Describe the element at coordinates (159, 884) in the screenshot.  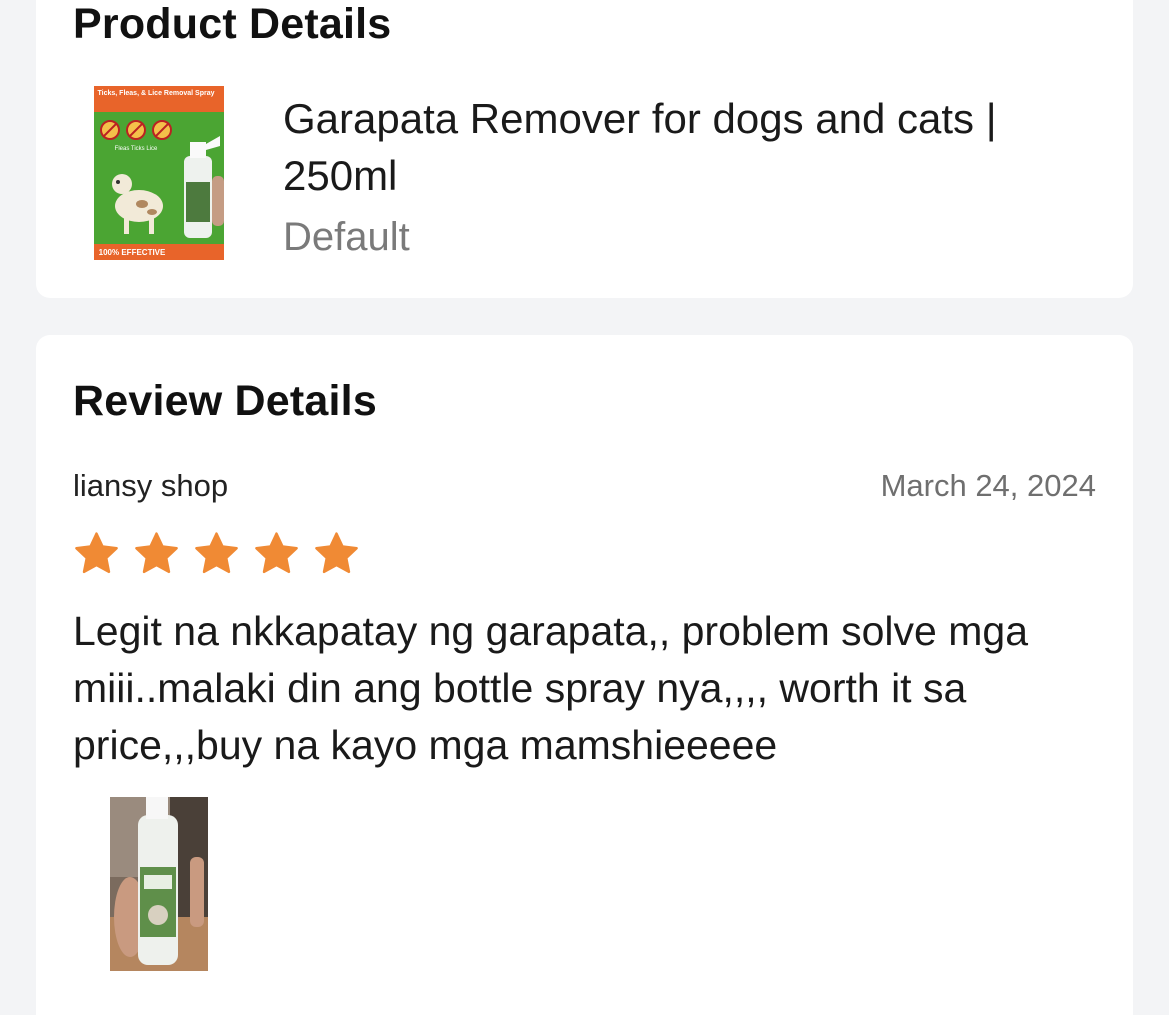
I see `review-photo` at that location.